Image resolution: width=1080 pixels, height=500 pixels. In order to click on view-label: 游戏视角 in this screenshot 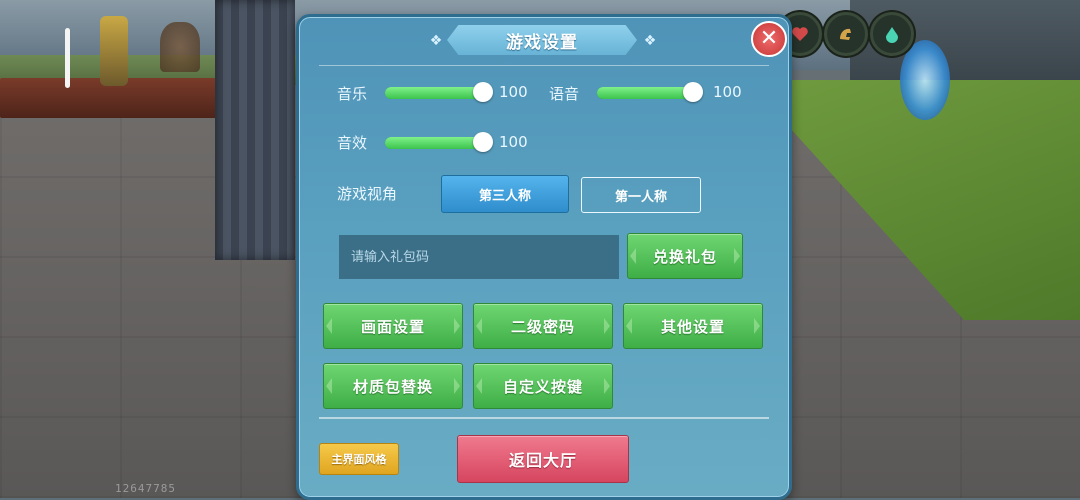, I will do `click(367, 194)`.